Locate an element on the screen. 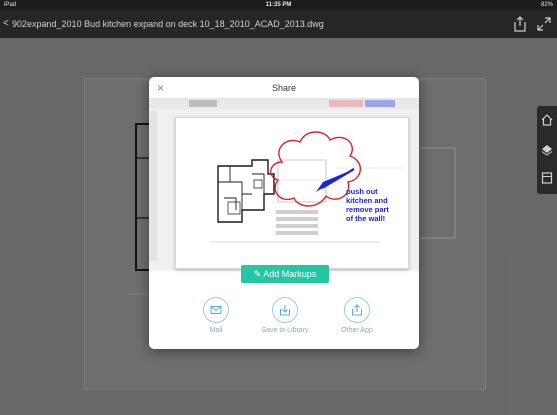 This screenshot has width=557, height=415. mail-label: Mail is located at coordinates (216, 330).